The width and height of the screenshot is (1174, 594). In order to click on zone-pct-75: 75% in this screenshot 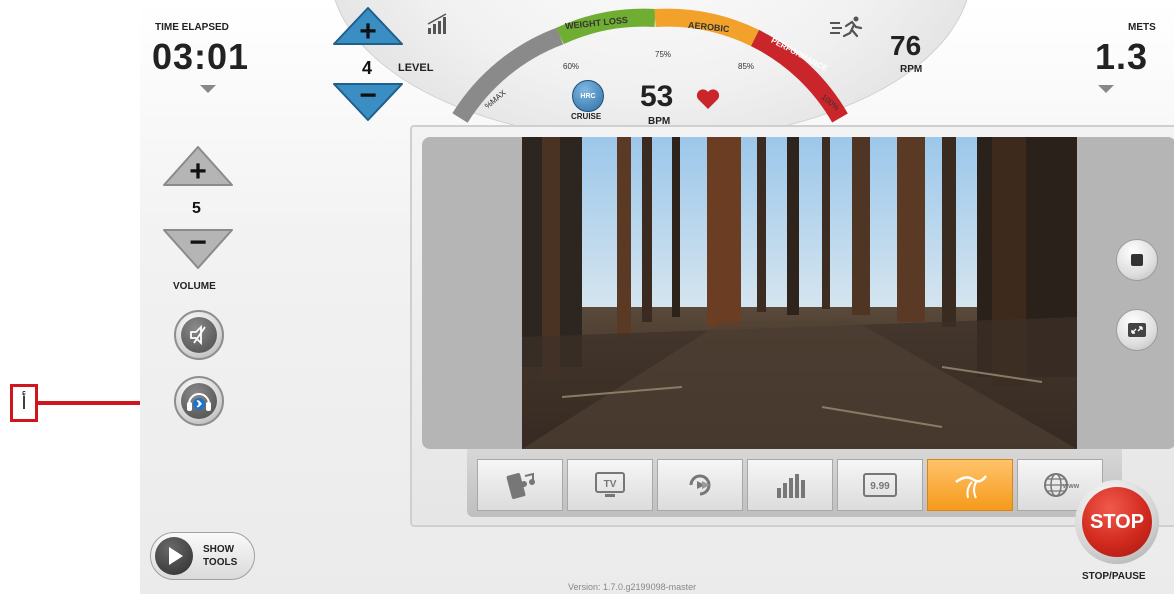, I will do `click(663, 54)`.